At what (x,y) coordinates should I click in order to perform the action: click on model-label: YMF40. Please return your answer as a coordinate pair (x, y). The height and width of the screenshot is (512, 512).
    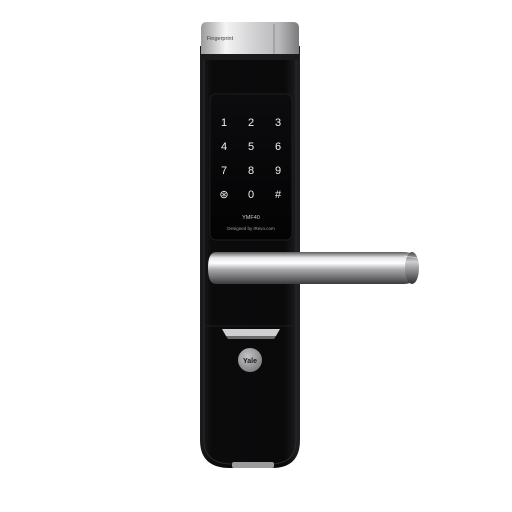
    Looking at the image, I should click on (251, 218).